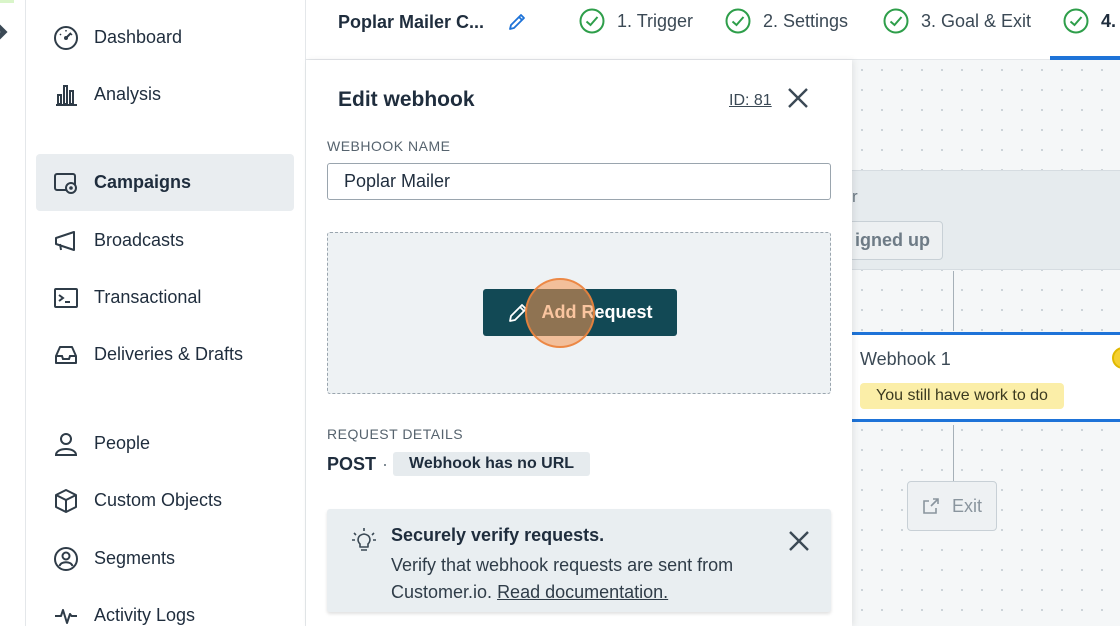  Describe the element at coordinates (66, 95) in the screenshot. I see `bar-chart-icon` at that location.